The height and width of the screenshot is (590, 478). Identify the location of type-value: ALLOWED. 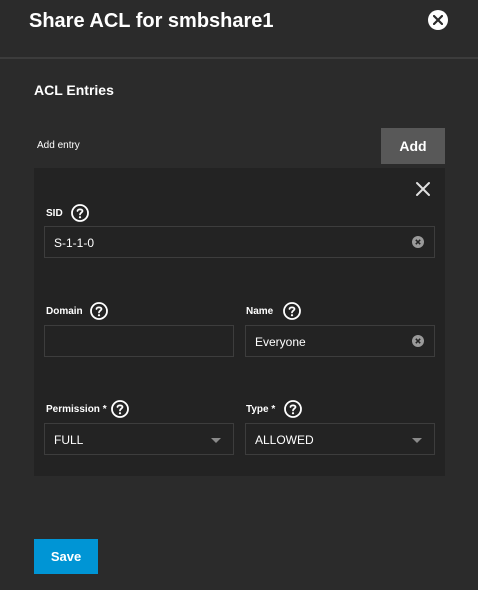
(284, 440).